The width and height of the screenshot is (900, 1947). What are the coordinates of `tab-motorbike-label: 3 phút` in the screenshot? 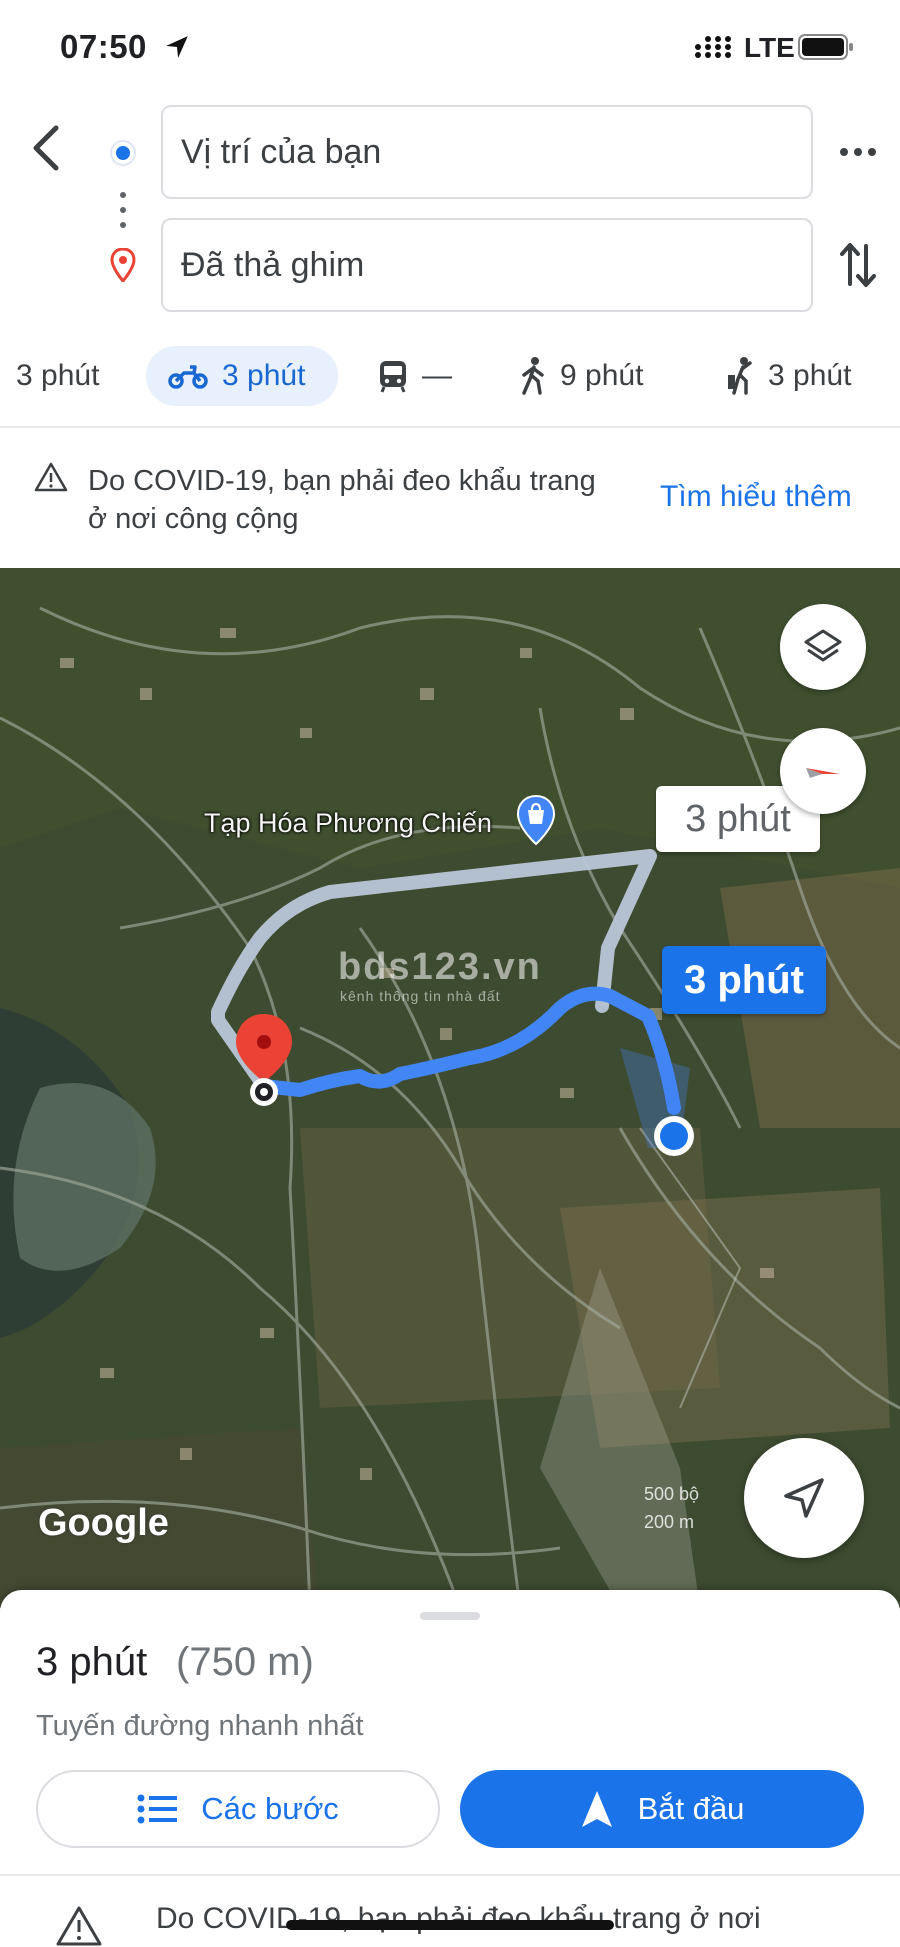 It's located at (264, 375).